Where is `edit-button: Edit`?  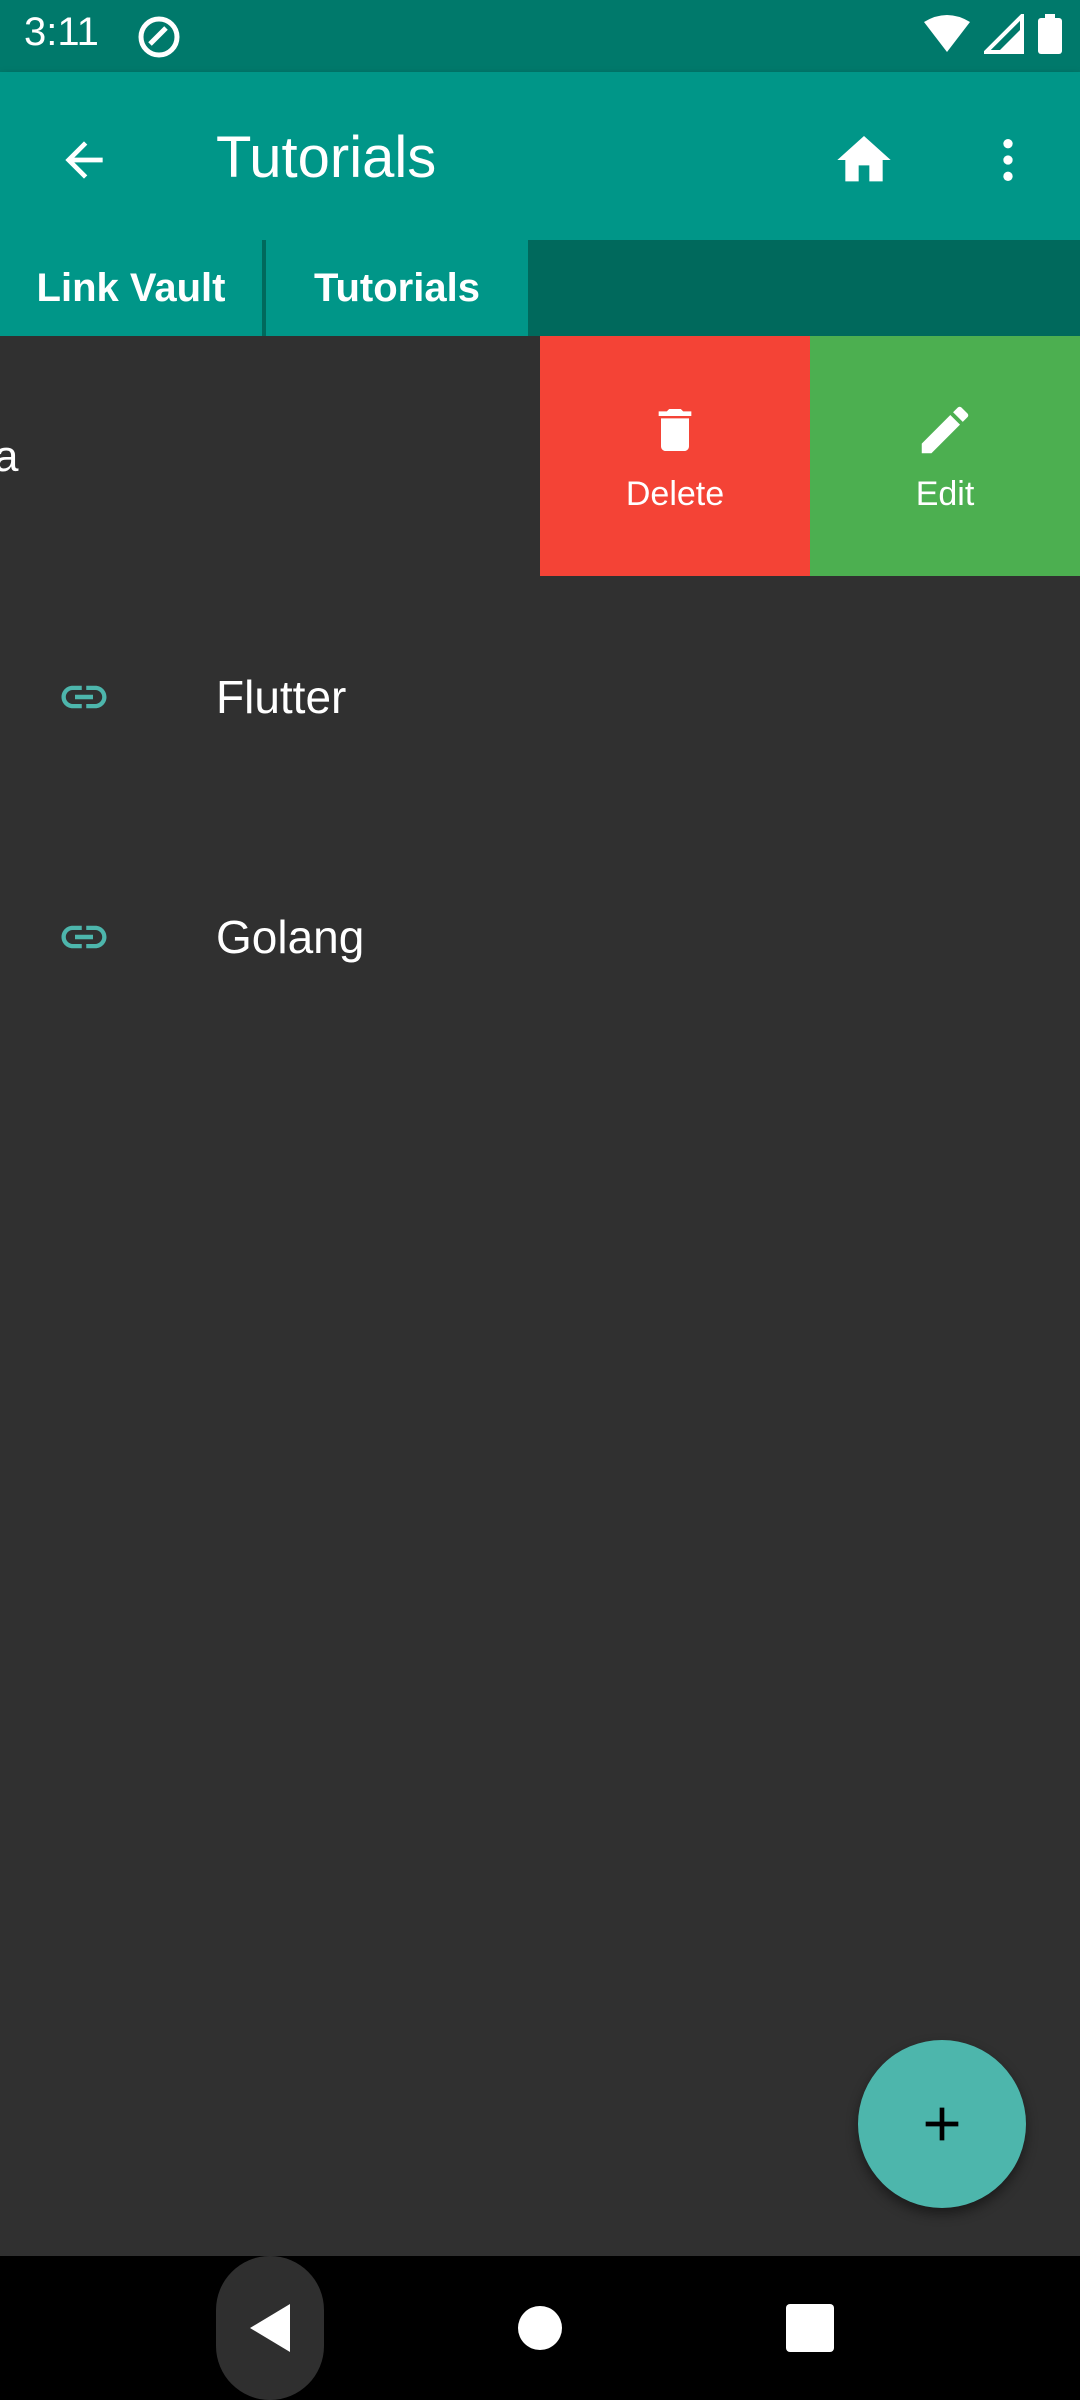 edit-button: Edit is located at coordinates (945, 456).